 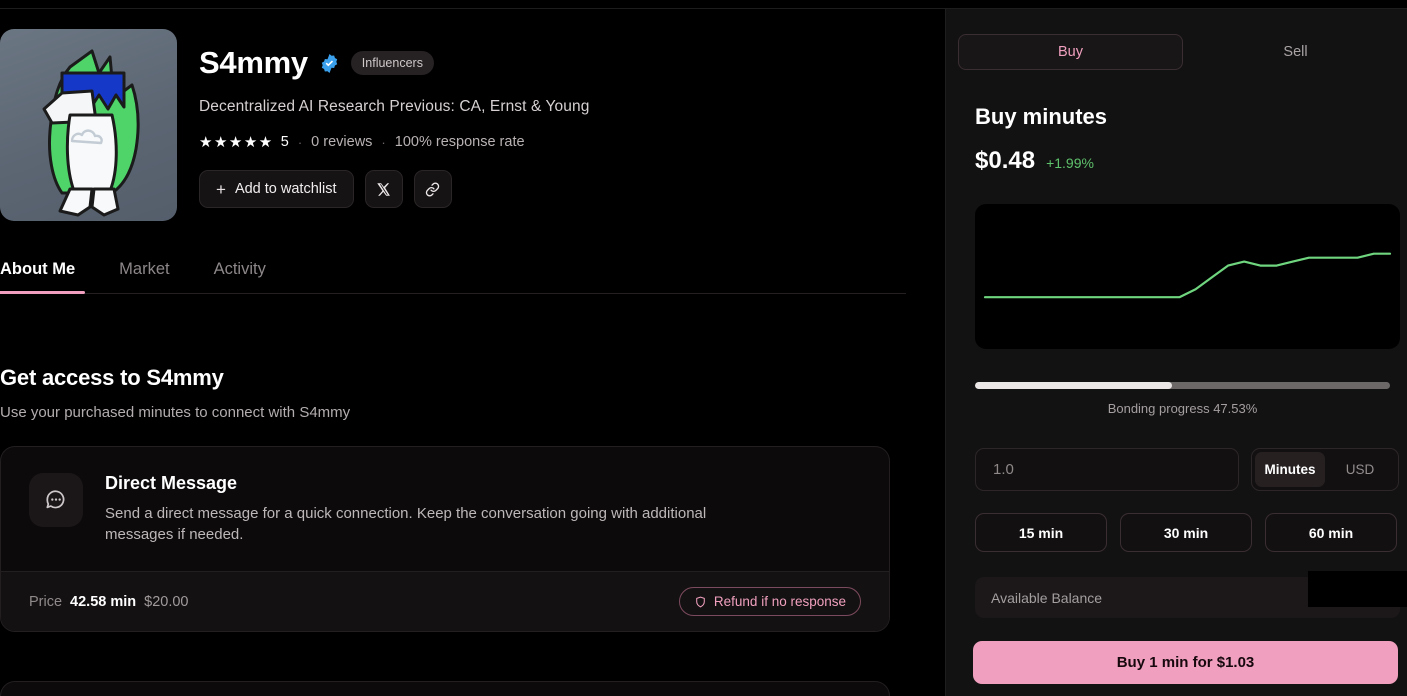 I want to click on quick-amount-row: 15 min 30 min 60 min, so click(x=1186, y=532).